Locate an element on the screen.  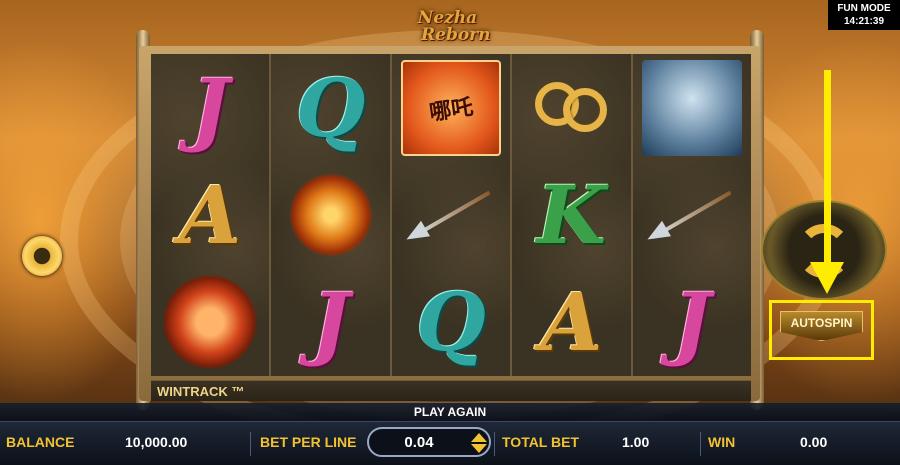
win-value: 0.00 is located at coordinates (814, 442).